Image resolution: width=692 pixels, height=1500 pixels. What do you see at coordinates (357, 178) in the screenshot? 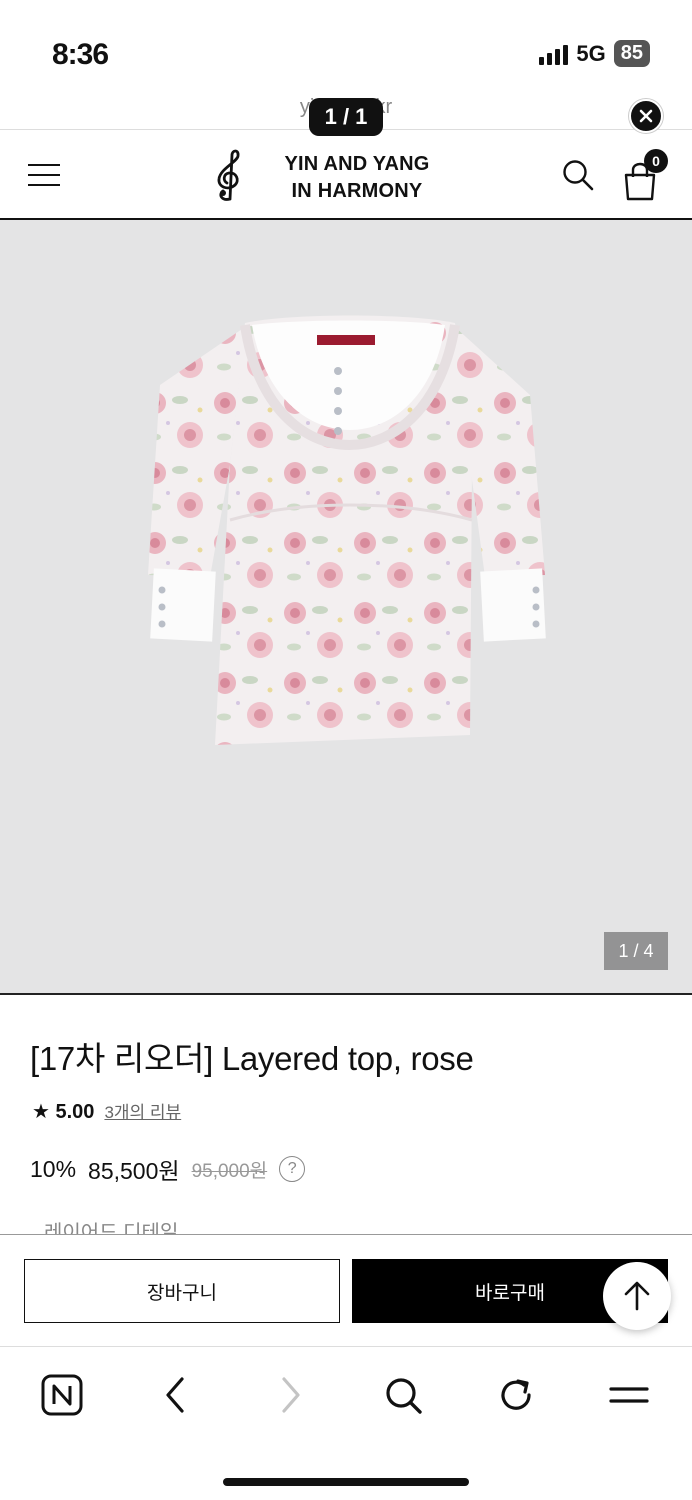
I see `site-logo: YIN AND YANG IN HARMONY` at bounding box center [357, 178].